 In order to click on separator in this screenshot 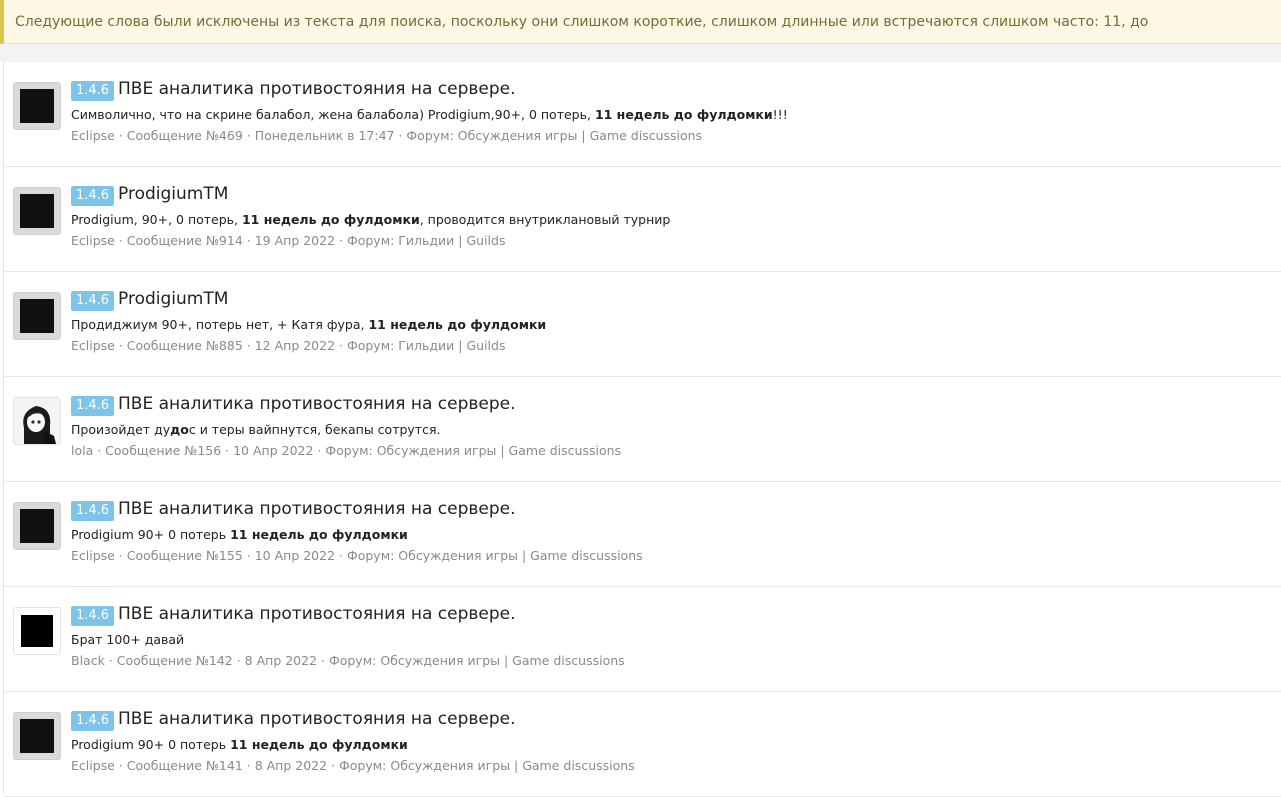, I will do `click(640, 53)`.